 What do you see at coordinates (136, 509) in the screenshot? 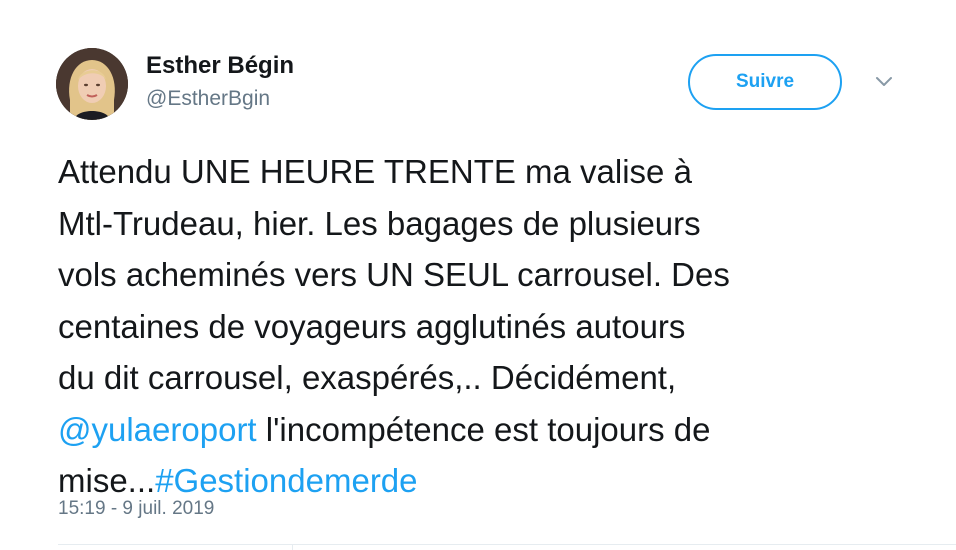
I see `tweet-timestamp: 15:19 - 9 juil. 2019` at bounding box center [136, 509].